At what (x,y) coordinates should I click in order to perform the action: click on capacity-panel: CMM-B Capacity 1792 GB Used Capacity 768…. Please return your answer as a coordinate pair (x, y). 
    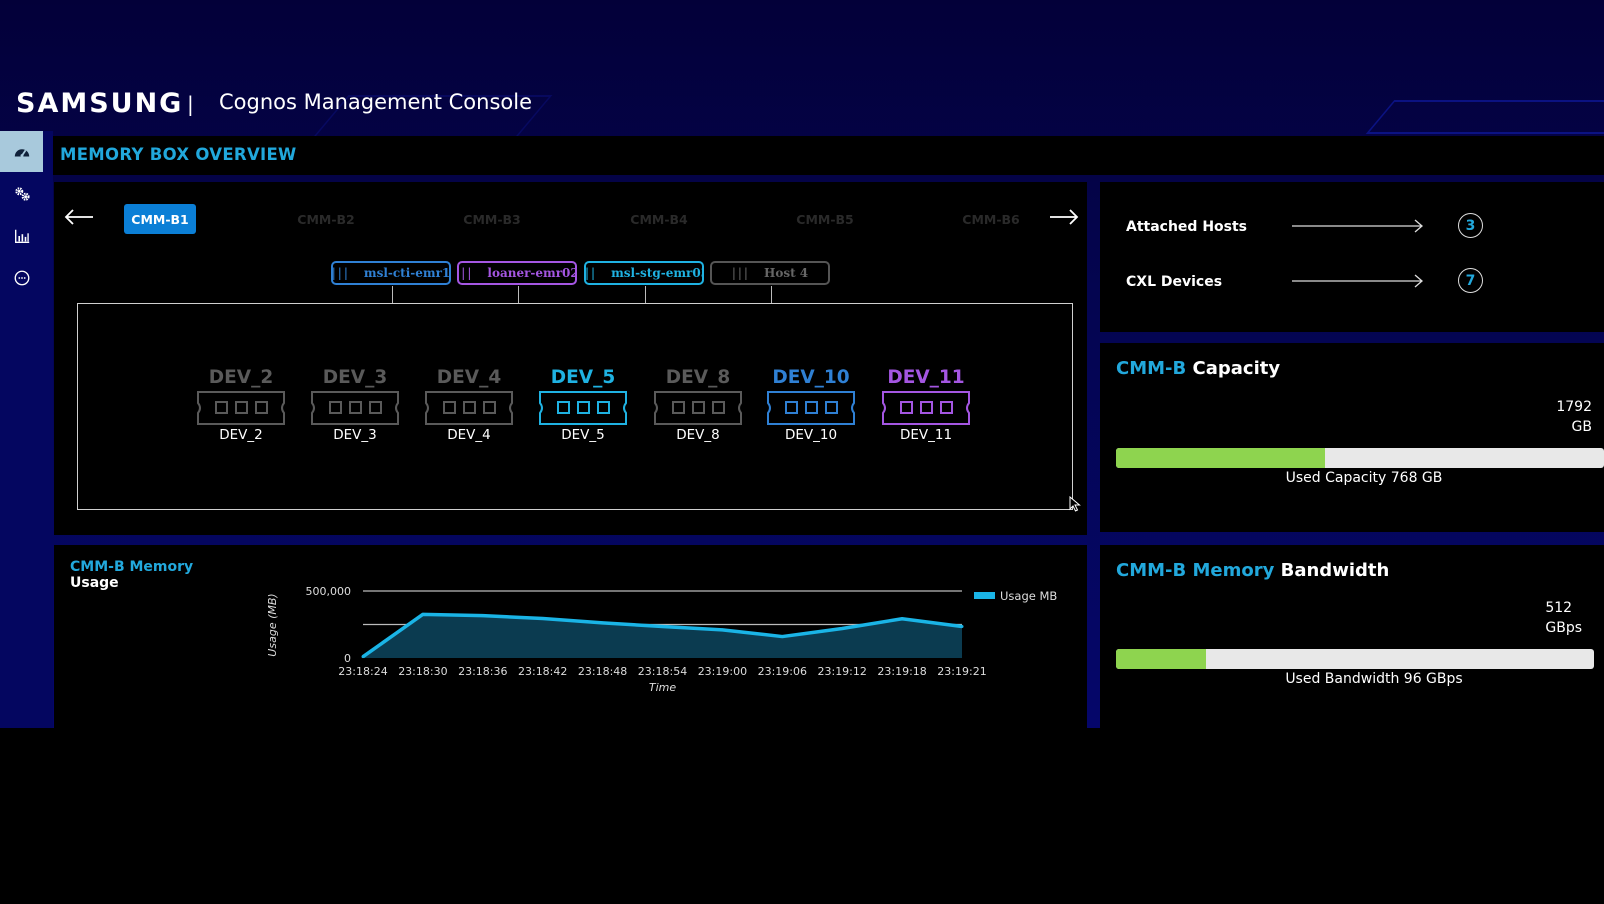
    Looking at the image, I should click on (1352, 437).